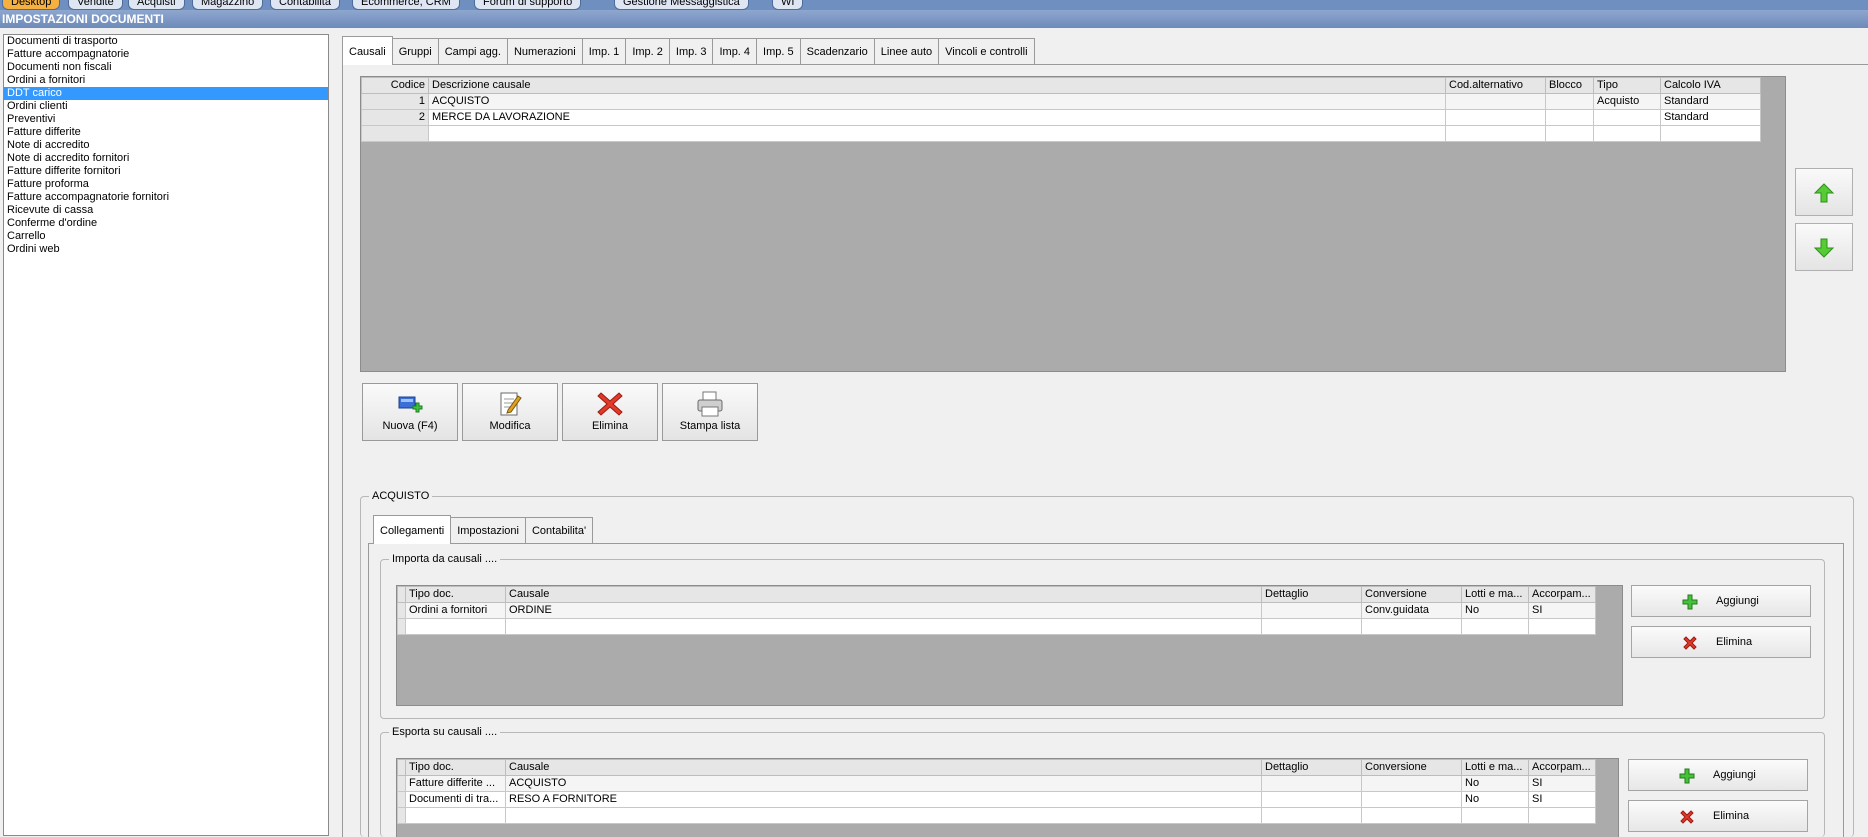 This screenshot has height=837, width=1868. What do you see at coordinates (681, 5) in the screenshot?
I see `menu-tab-messaggistica: Gestione Messaggistica` at bounding box center [681, 5].